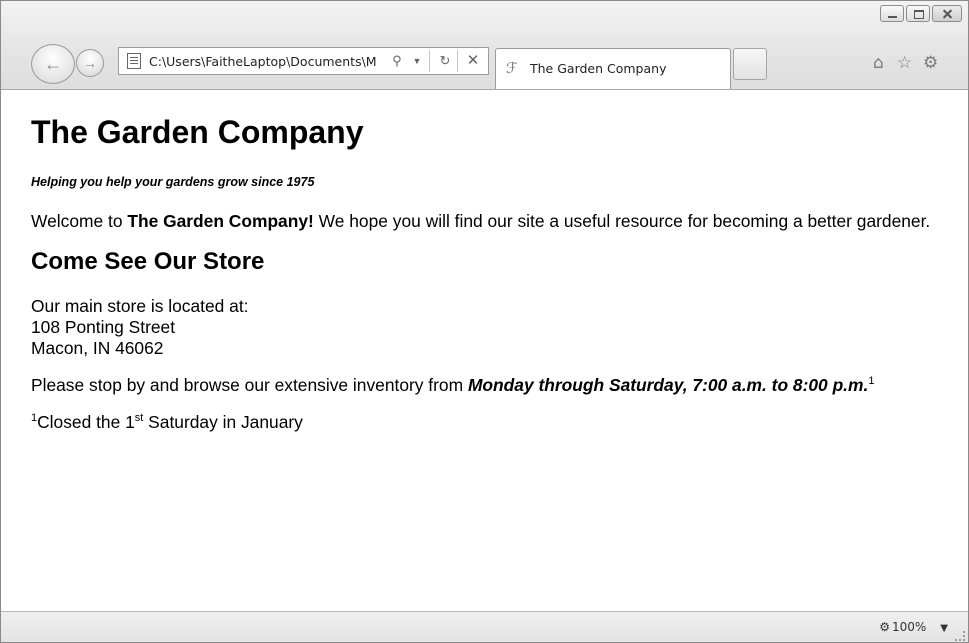 This screenshot has height=643, width=969. Describe the element at coordinates (909, 627) in the screenshot. I see `zoom-level: 100%` at that location.